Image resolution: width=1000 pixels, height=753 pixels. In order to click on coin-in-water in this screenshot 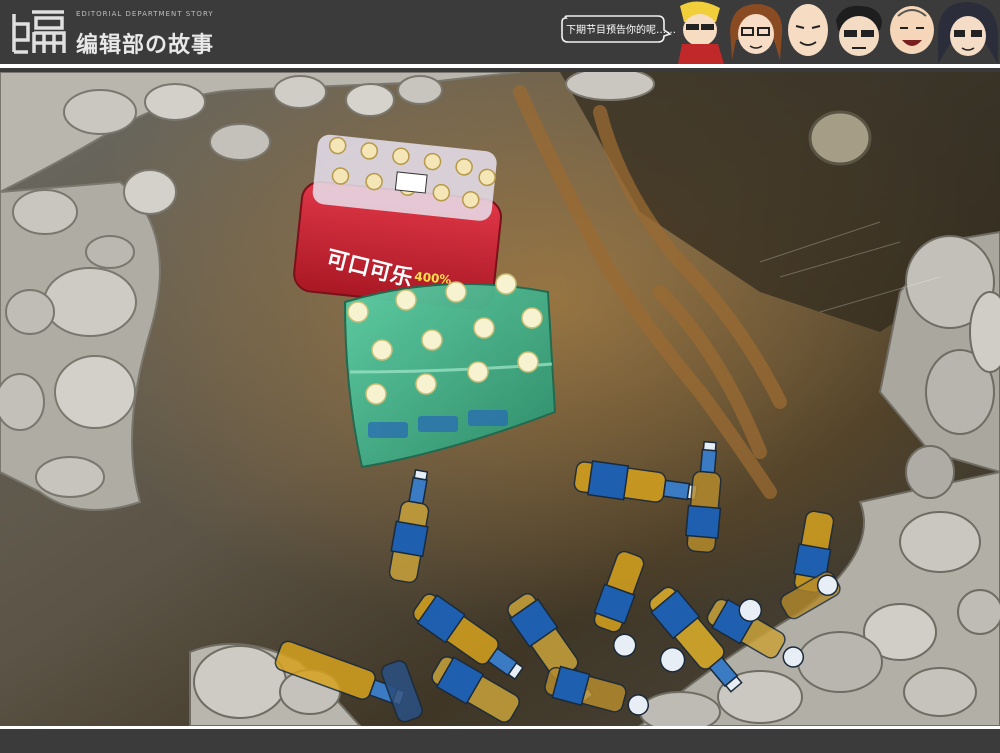, I will do `click(840, 138)`.